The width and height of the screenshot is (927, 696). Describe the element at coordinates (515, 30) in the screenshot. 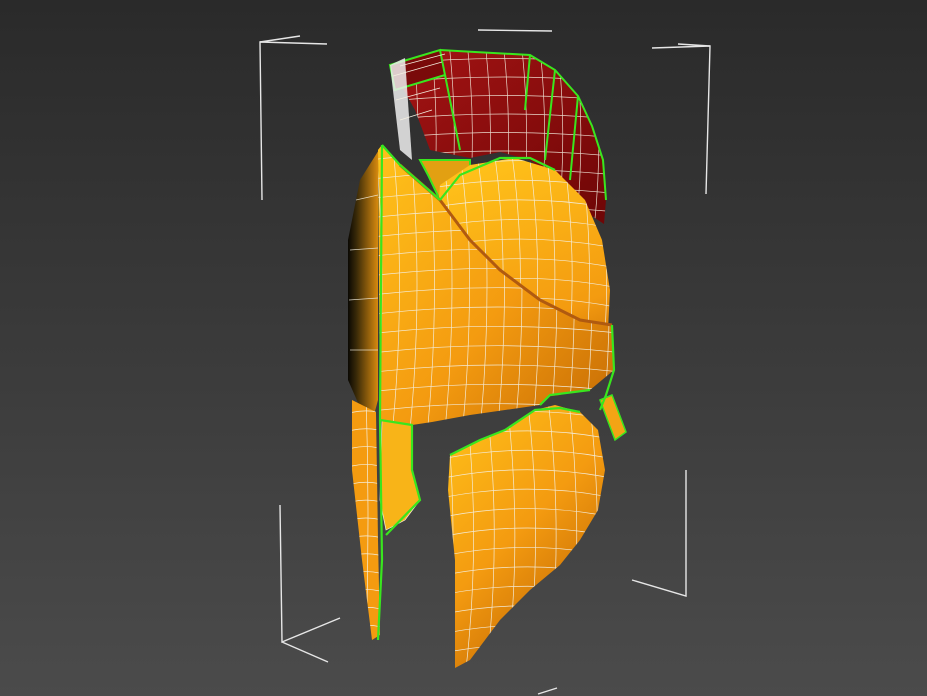

I see `bracket-top-center` at that location.